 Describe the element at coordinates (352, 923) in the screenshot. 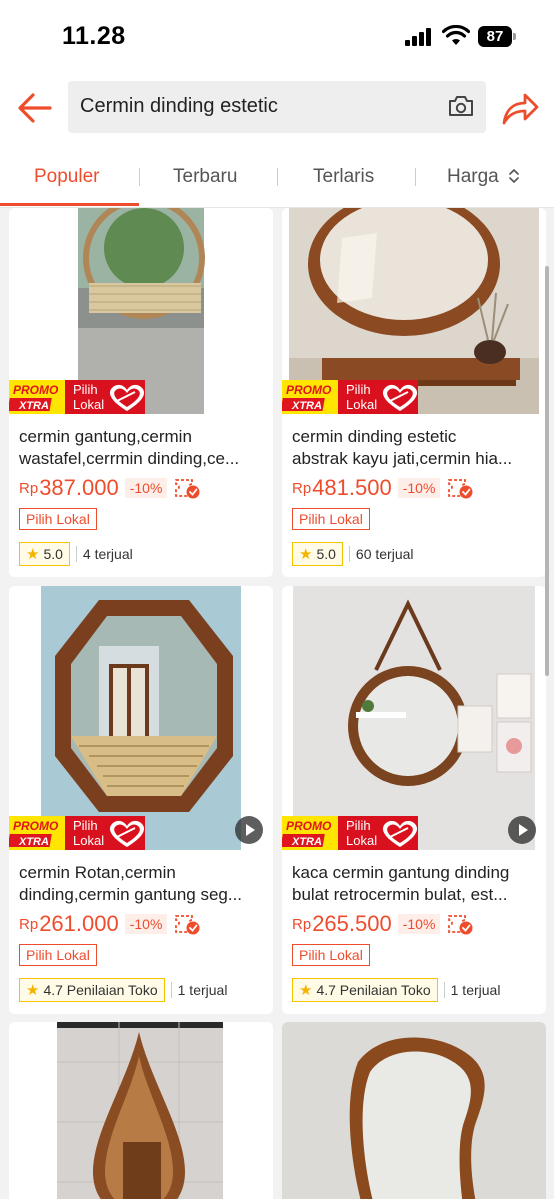

I see `price-value: 265.500` at that location.